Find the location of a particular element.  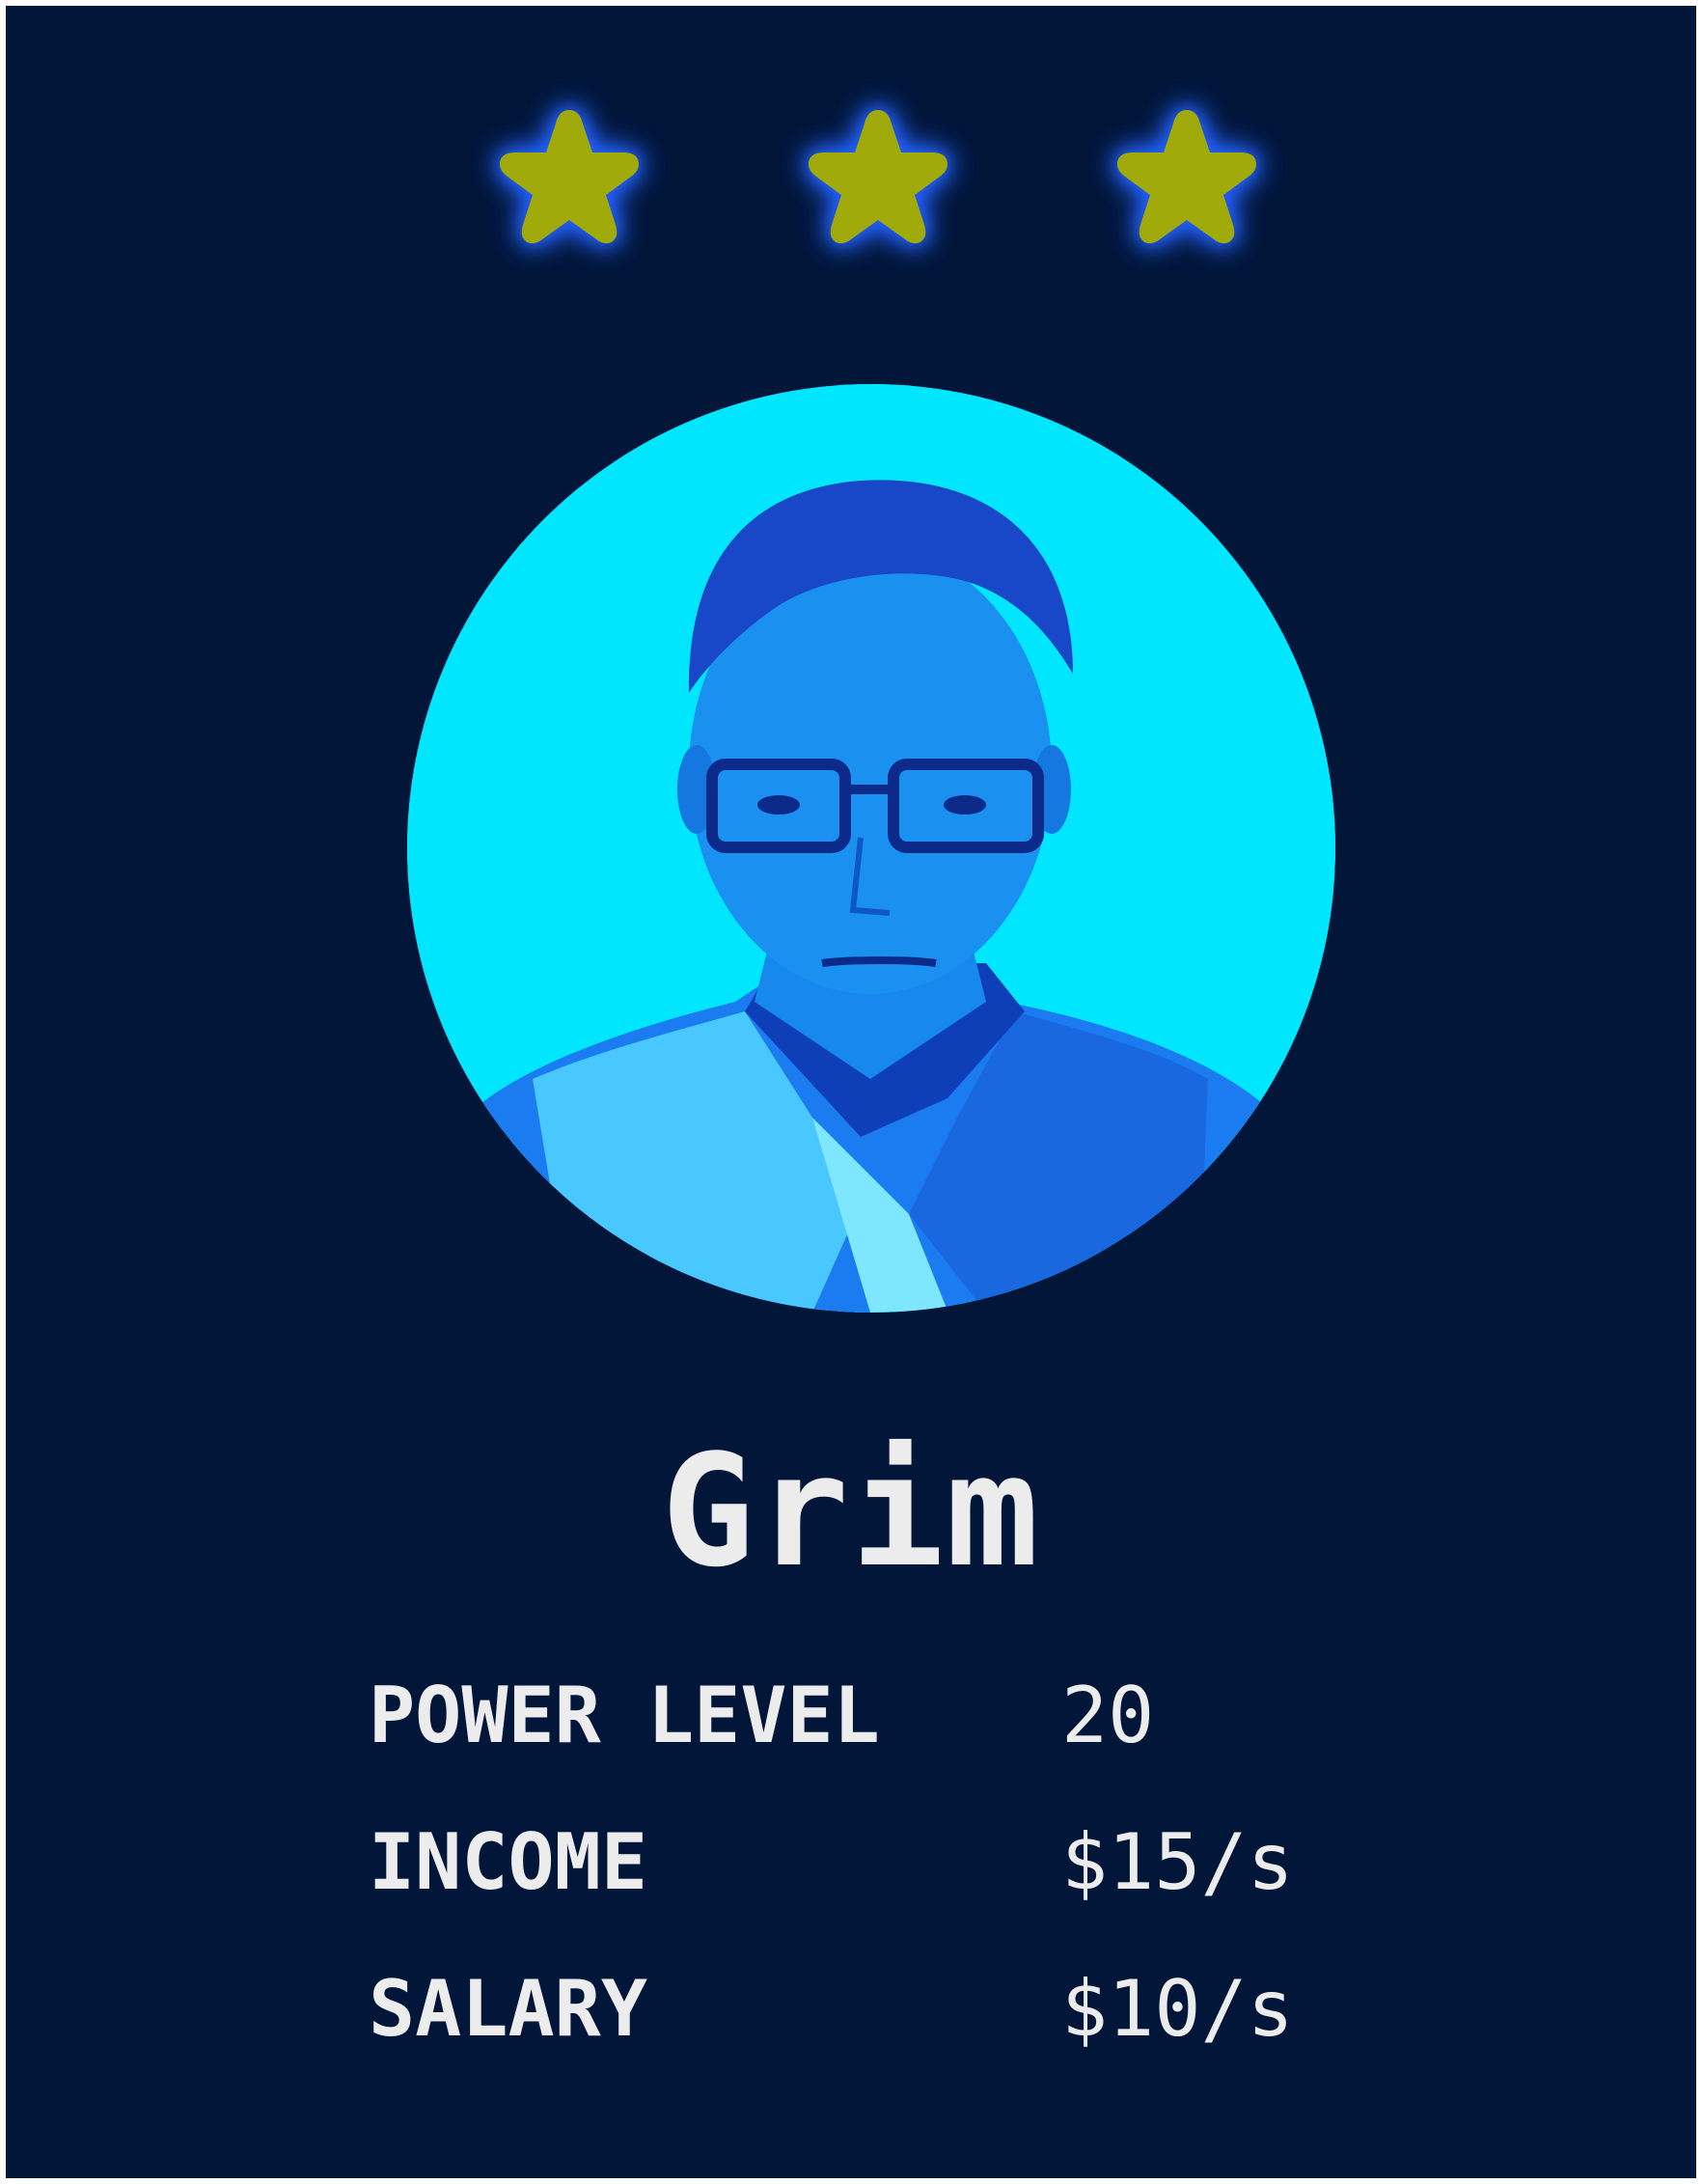

stat-label: INCOME is located at coordinates (508, 1862).